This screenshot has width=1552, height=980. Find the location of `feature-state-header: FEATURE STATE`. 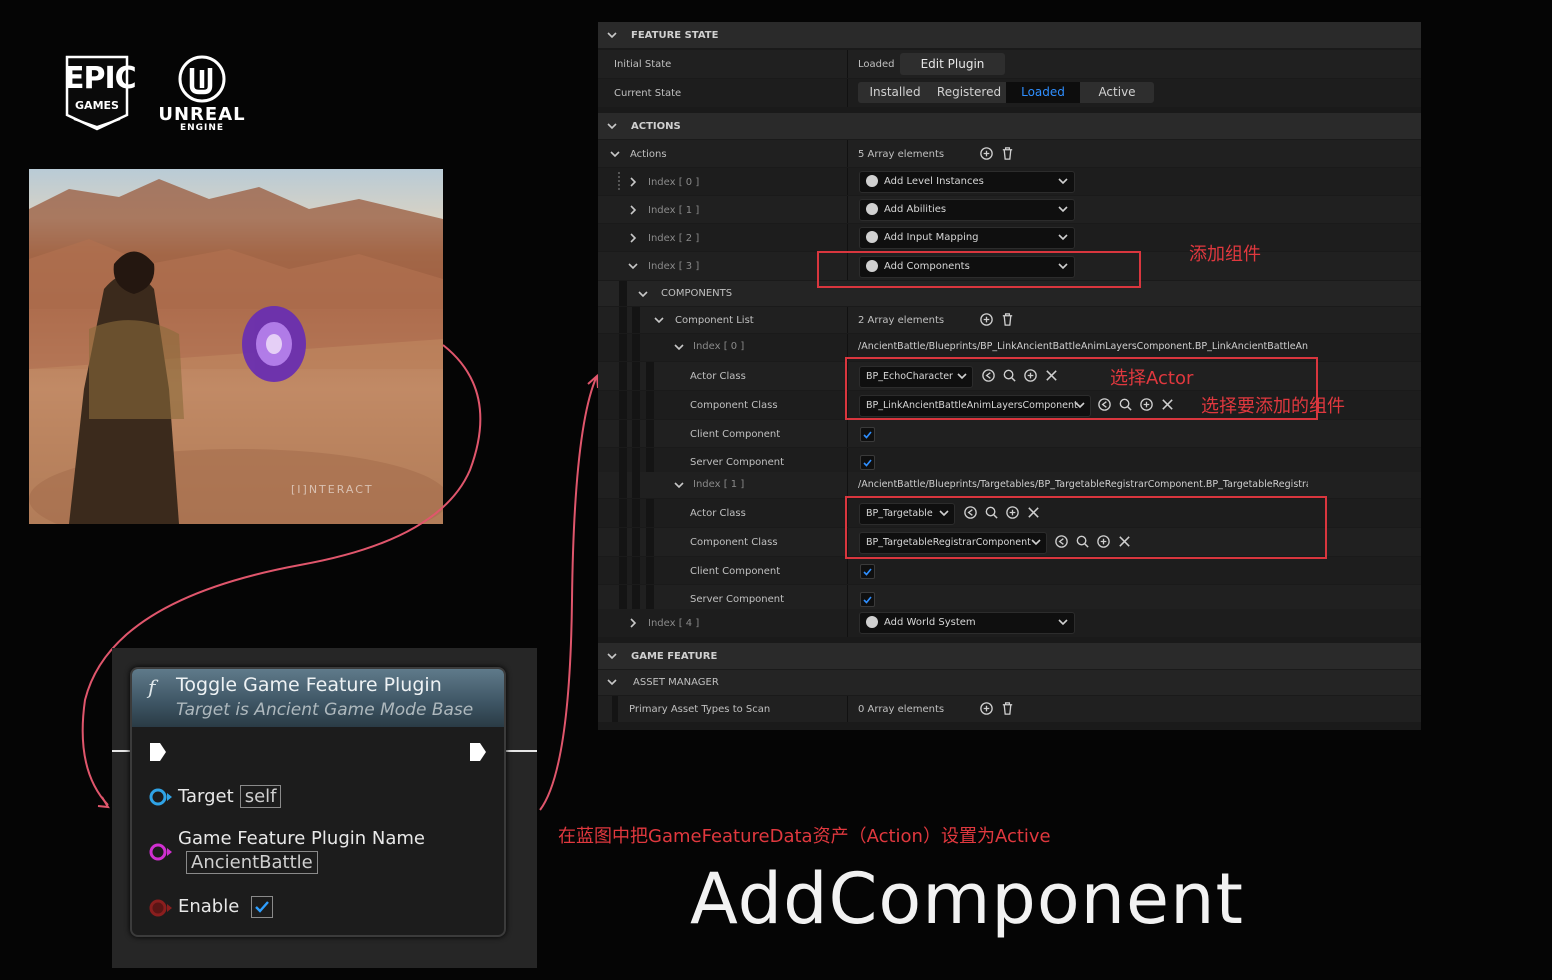

feature-state-header: FEATURE STATE is located at coordinates (1009, 35).